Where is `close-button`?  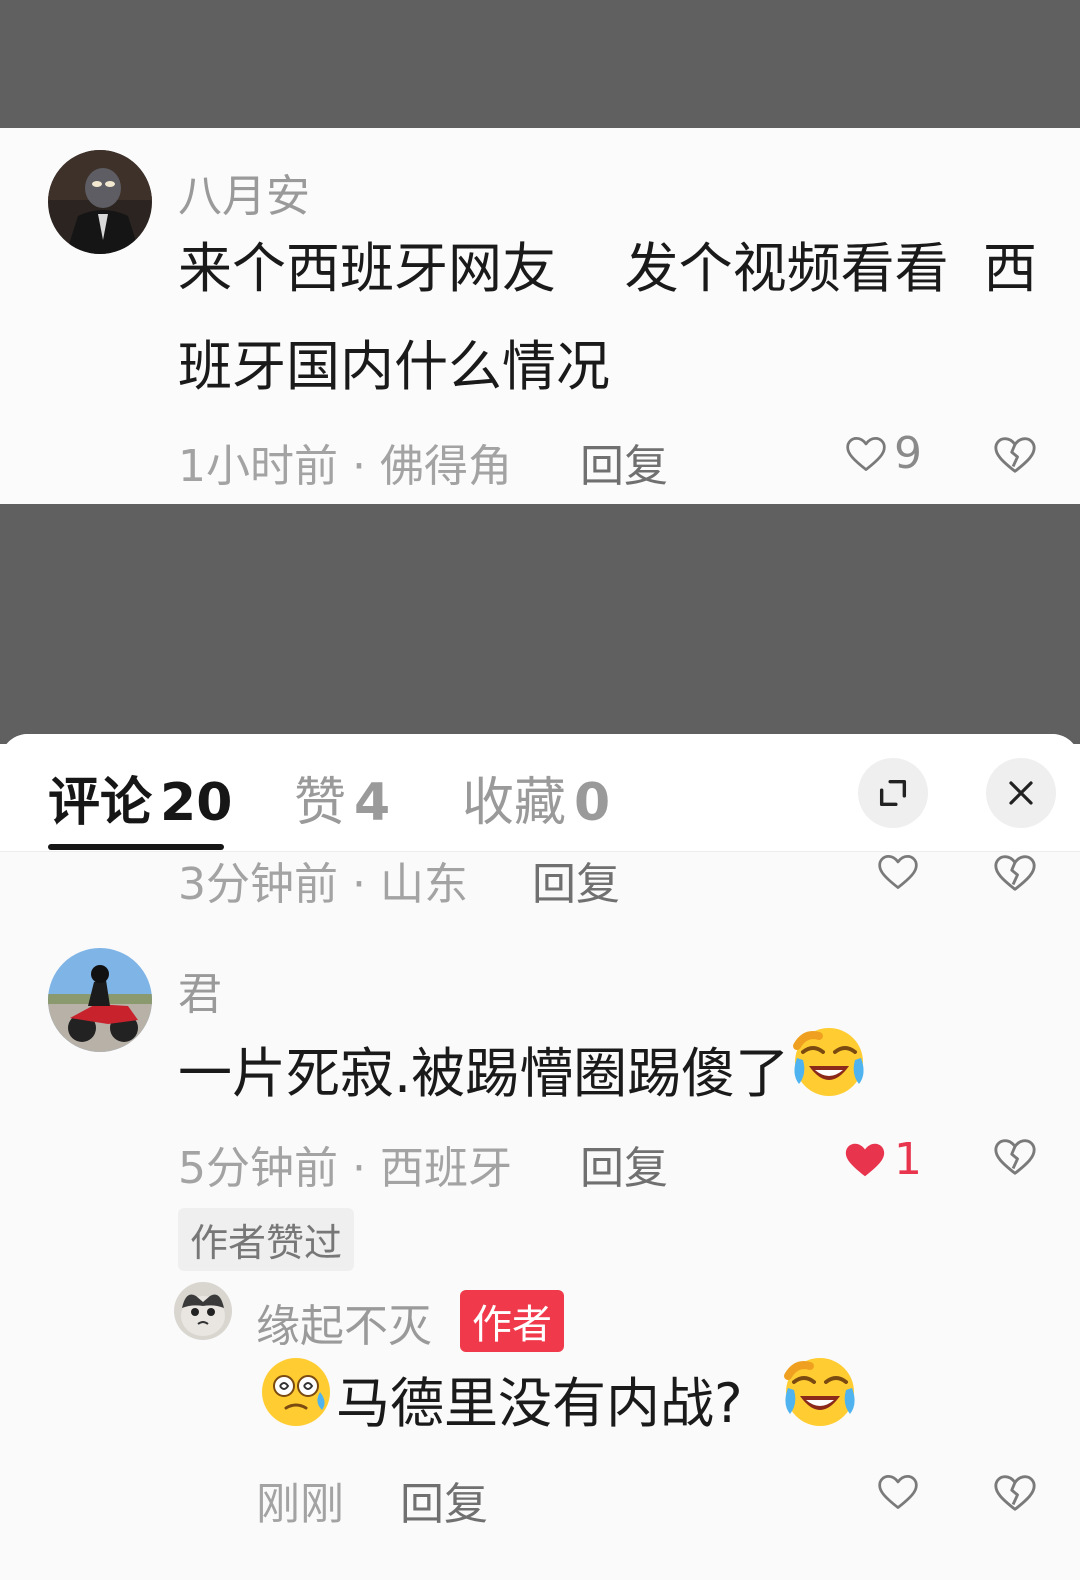 close-button is located at coordinates (1021, 793).